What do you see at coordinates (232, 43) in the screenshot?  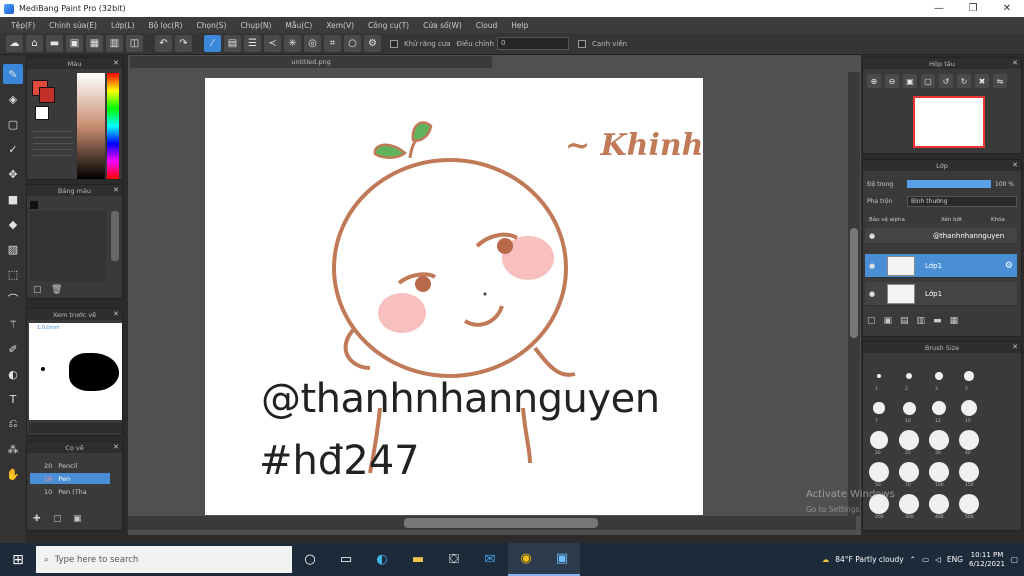 I see `snap-grid-icon: ▤` at bounding box center [232, 43].